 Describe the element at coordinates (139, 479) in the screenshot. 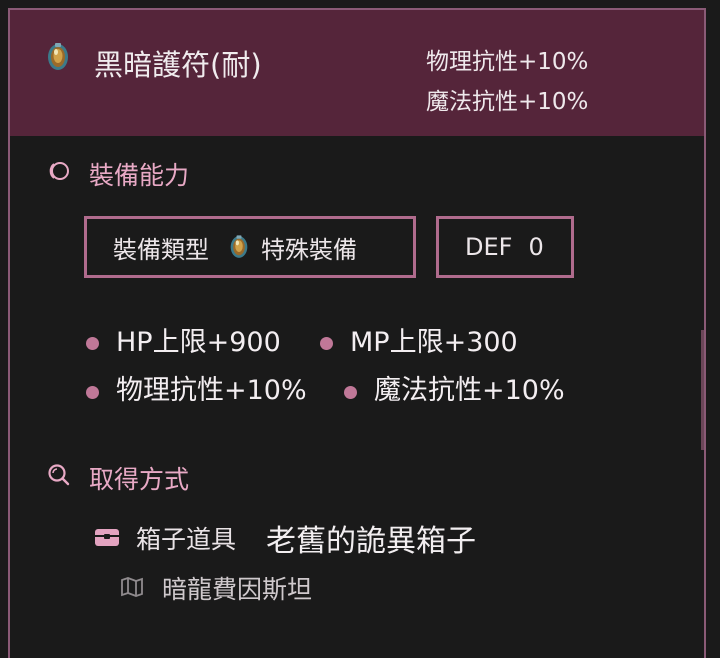

I see `obtain-section-title: 取得方式` at that location.